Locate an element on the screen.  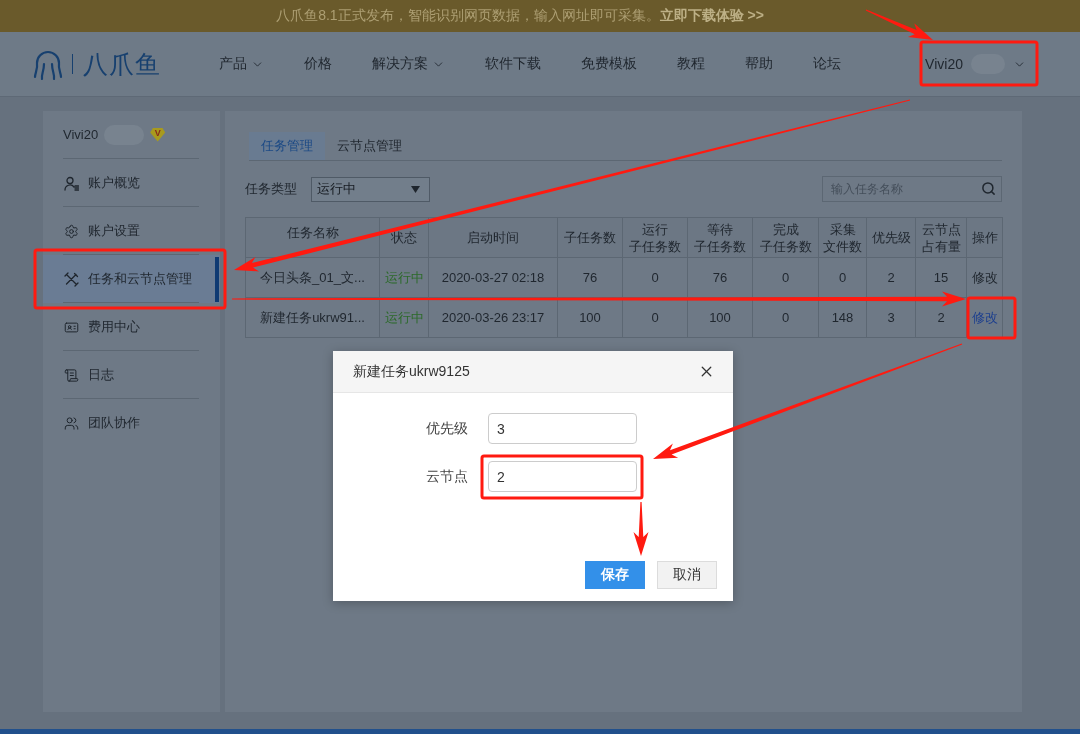
people-icon is located at coordinates (71, 423).